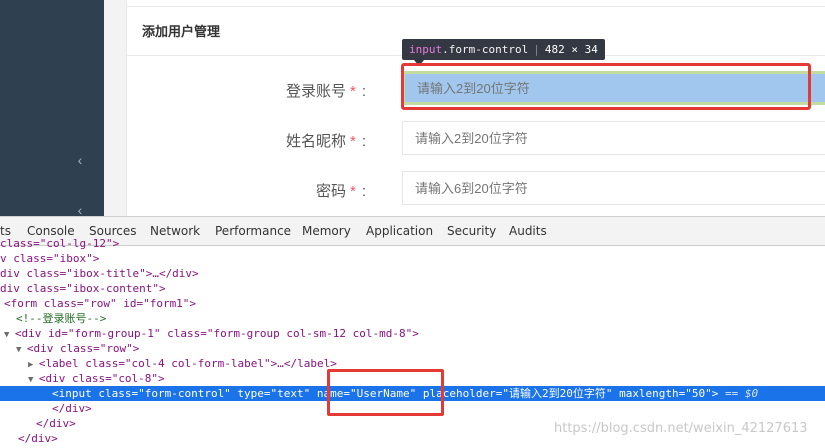 This screenshot has width=825, height=448. What do you see at coordinates (471, 231) in the screenshot?
I see `tab-security: Security` at bounding box center [471, 231].